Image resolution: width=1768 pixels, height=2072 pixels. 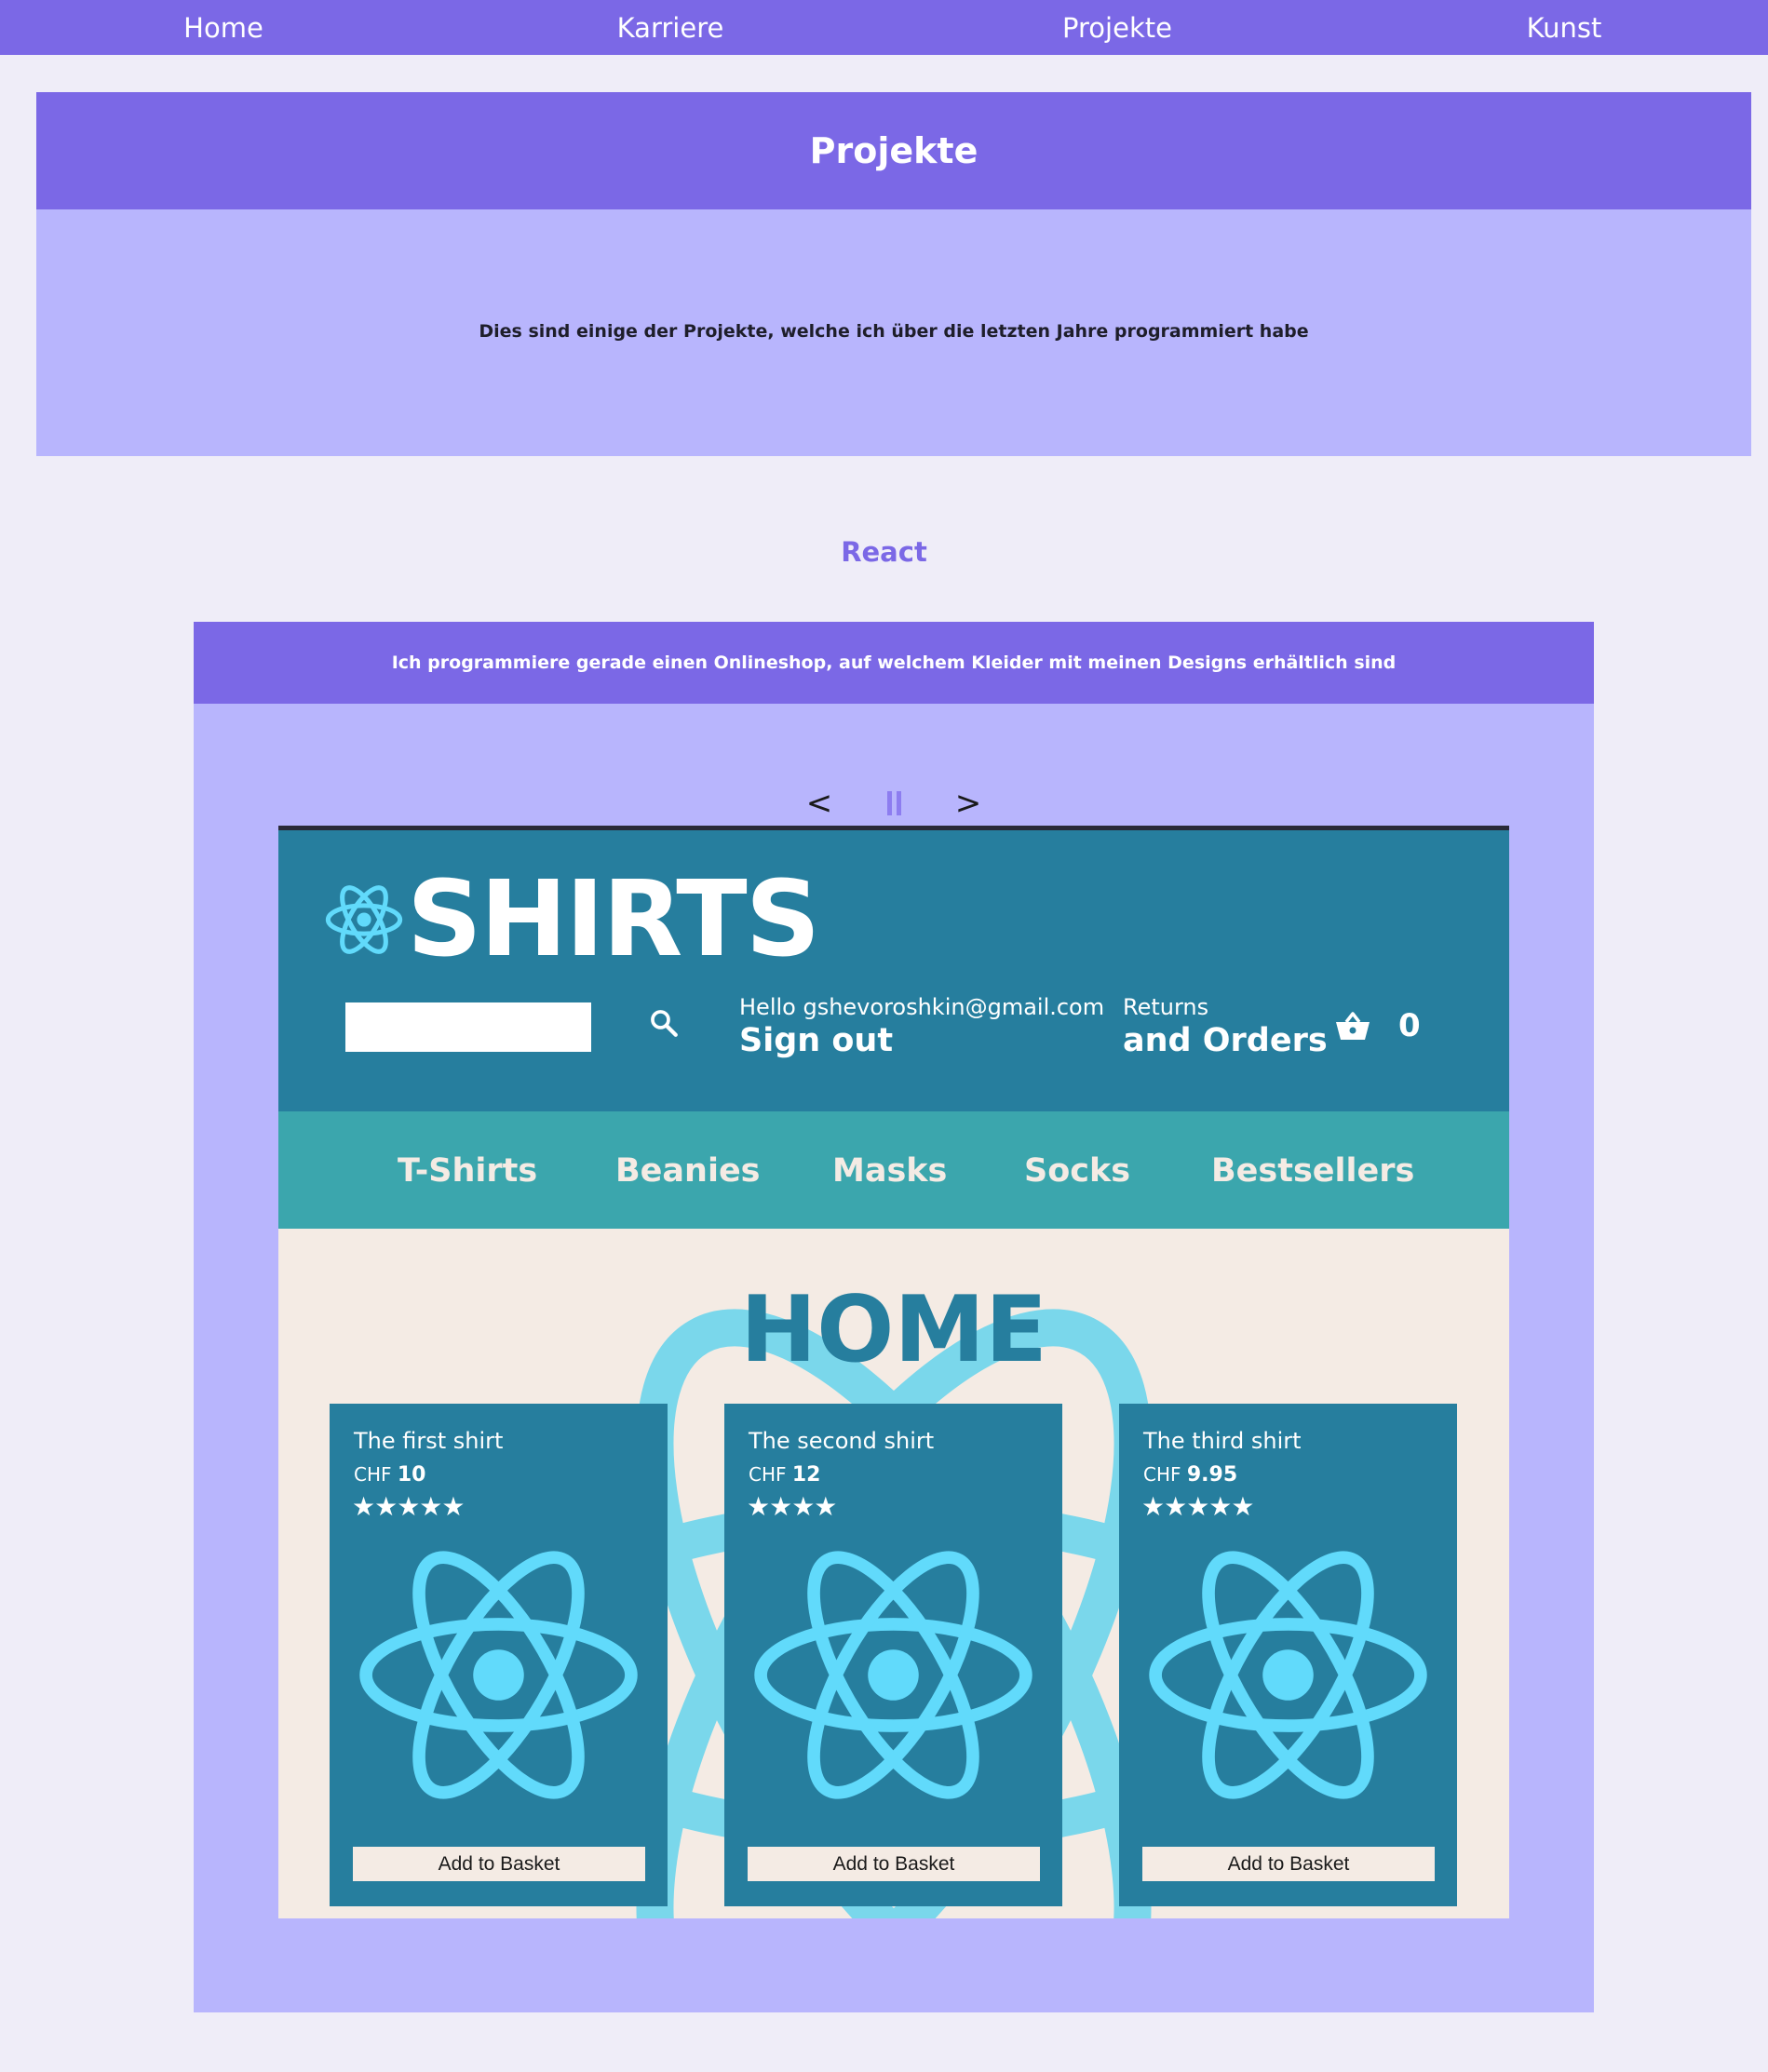 What do you see at coordinates (898, 803) in the screenshot?
I see `pause-icon-bar-right` at bounding box center [898, 803].